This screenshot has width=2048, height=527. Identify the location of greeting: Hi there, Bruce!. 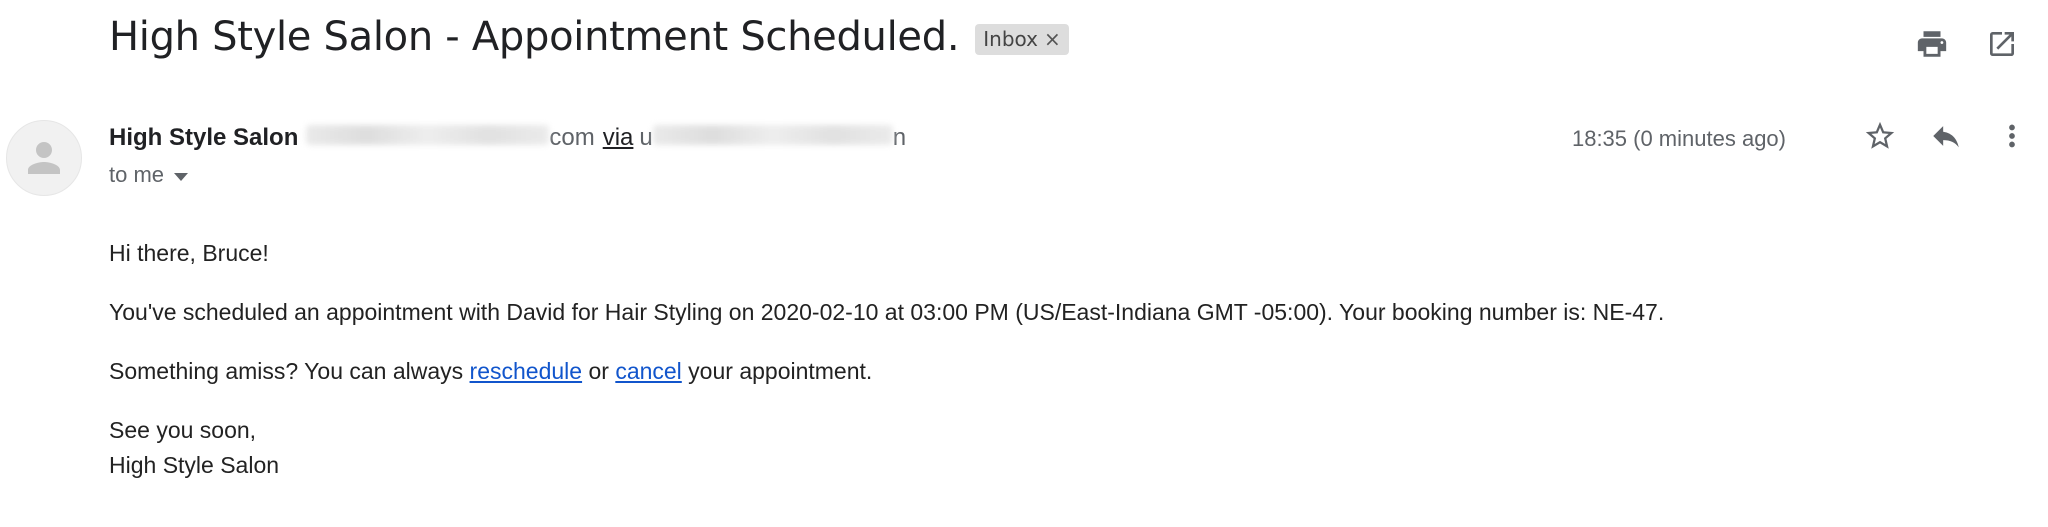
(189, 253).